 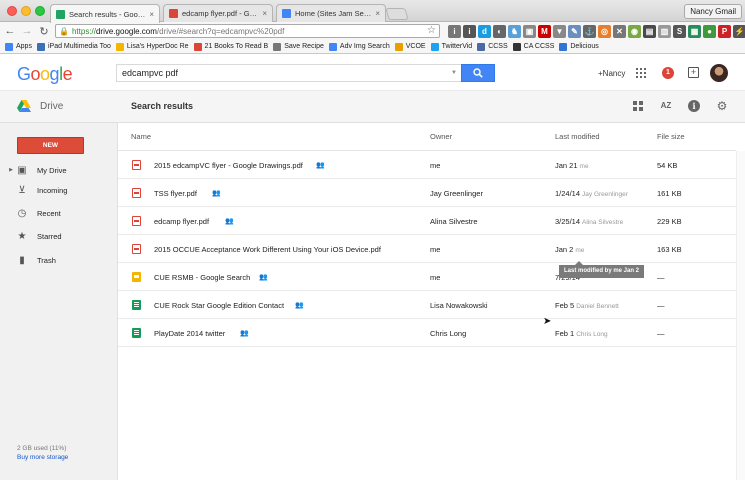 I want to click on gear-icon: ⚙, so click(x=722, y=106).